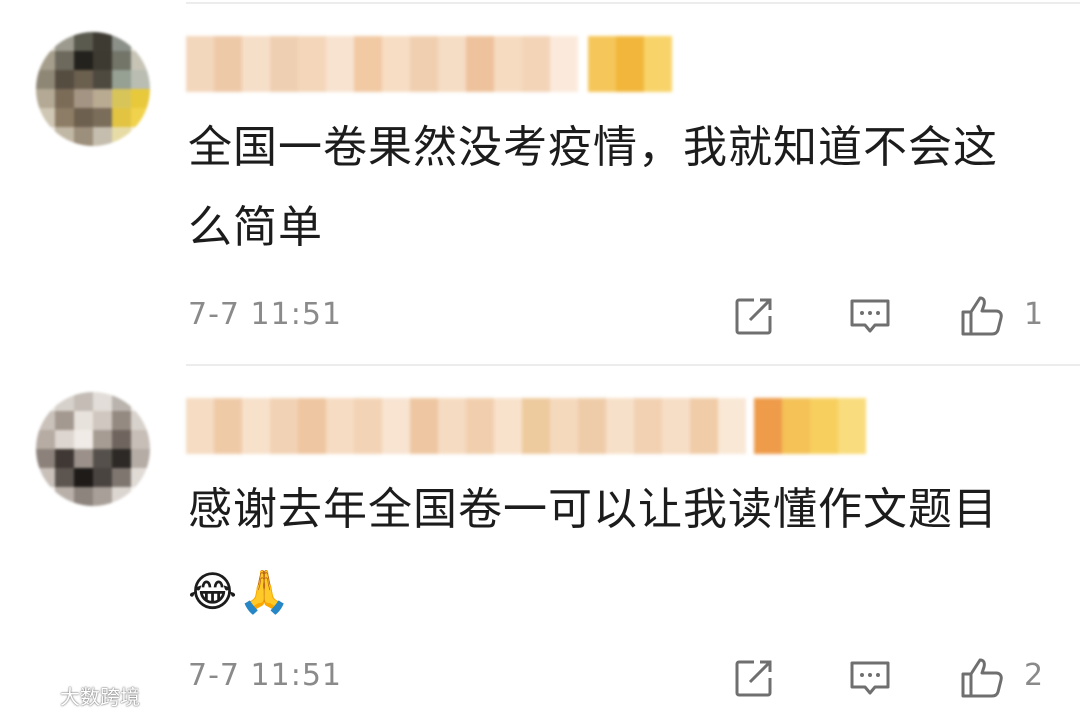 The image size is (1080, 718). What do you see at coordinates (1034, 675) in the screenshot?
I see `like-count: 2` at bounding box center [1034, 675].